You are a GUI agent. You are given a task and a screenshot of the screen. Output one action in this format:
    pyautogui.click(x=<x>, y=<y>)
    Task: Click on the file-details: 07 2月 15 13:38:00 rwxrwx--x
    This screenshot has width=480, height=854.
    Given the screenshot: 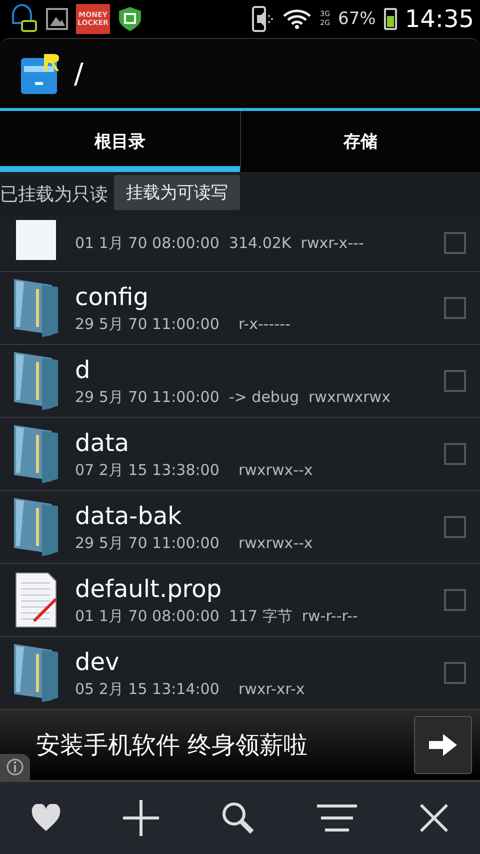 What is the action you would take?
    pyautogui.click(x=194, y=470)
    